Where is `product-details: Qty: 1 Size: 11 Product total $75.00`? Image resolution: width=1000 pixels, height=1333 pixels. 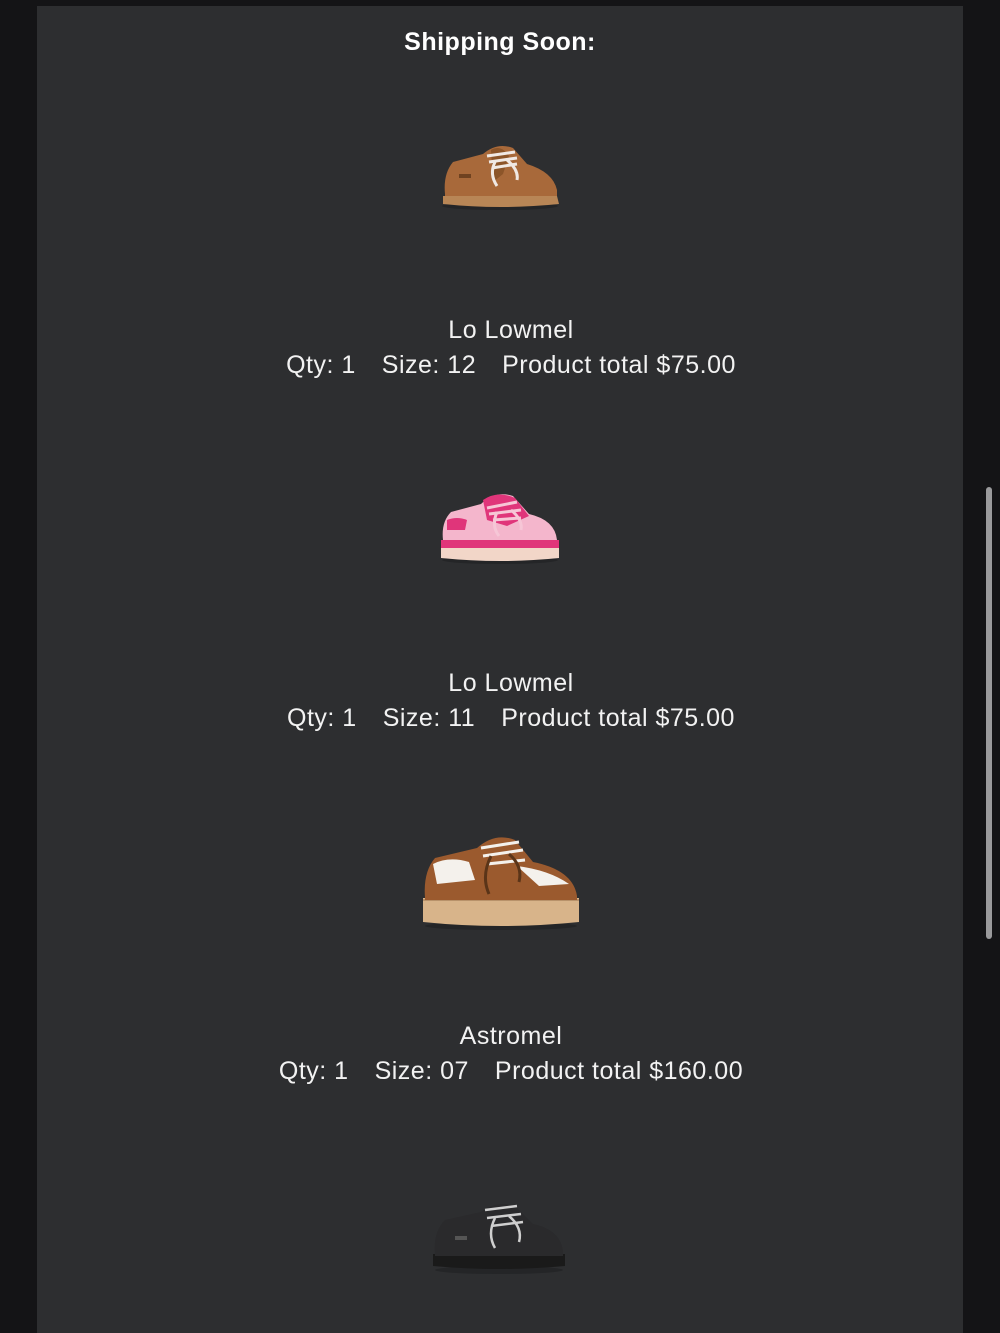
product-details: Qty: 1 Size: 11 Product total $75.00 is located at coordinates (511, 718).